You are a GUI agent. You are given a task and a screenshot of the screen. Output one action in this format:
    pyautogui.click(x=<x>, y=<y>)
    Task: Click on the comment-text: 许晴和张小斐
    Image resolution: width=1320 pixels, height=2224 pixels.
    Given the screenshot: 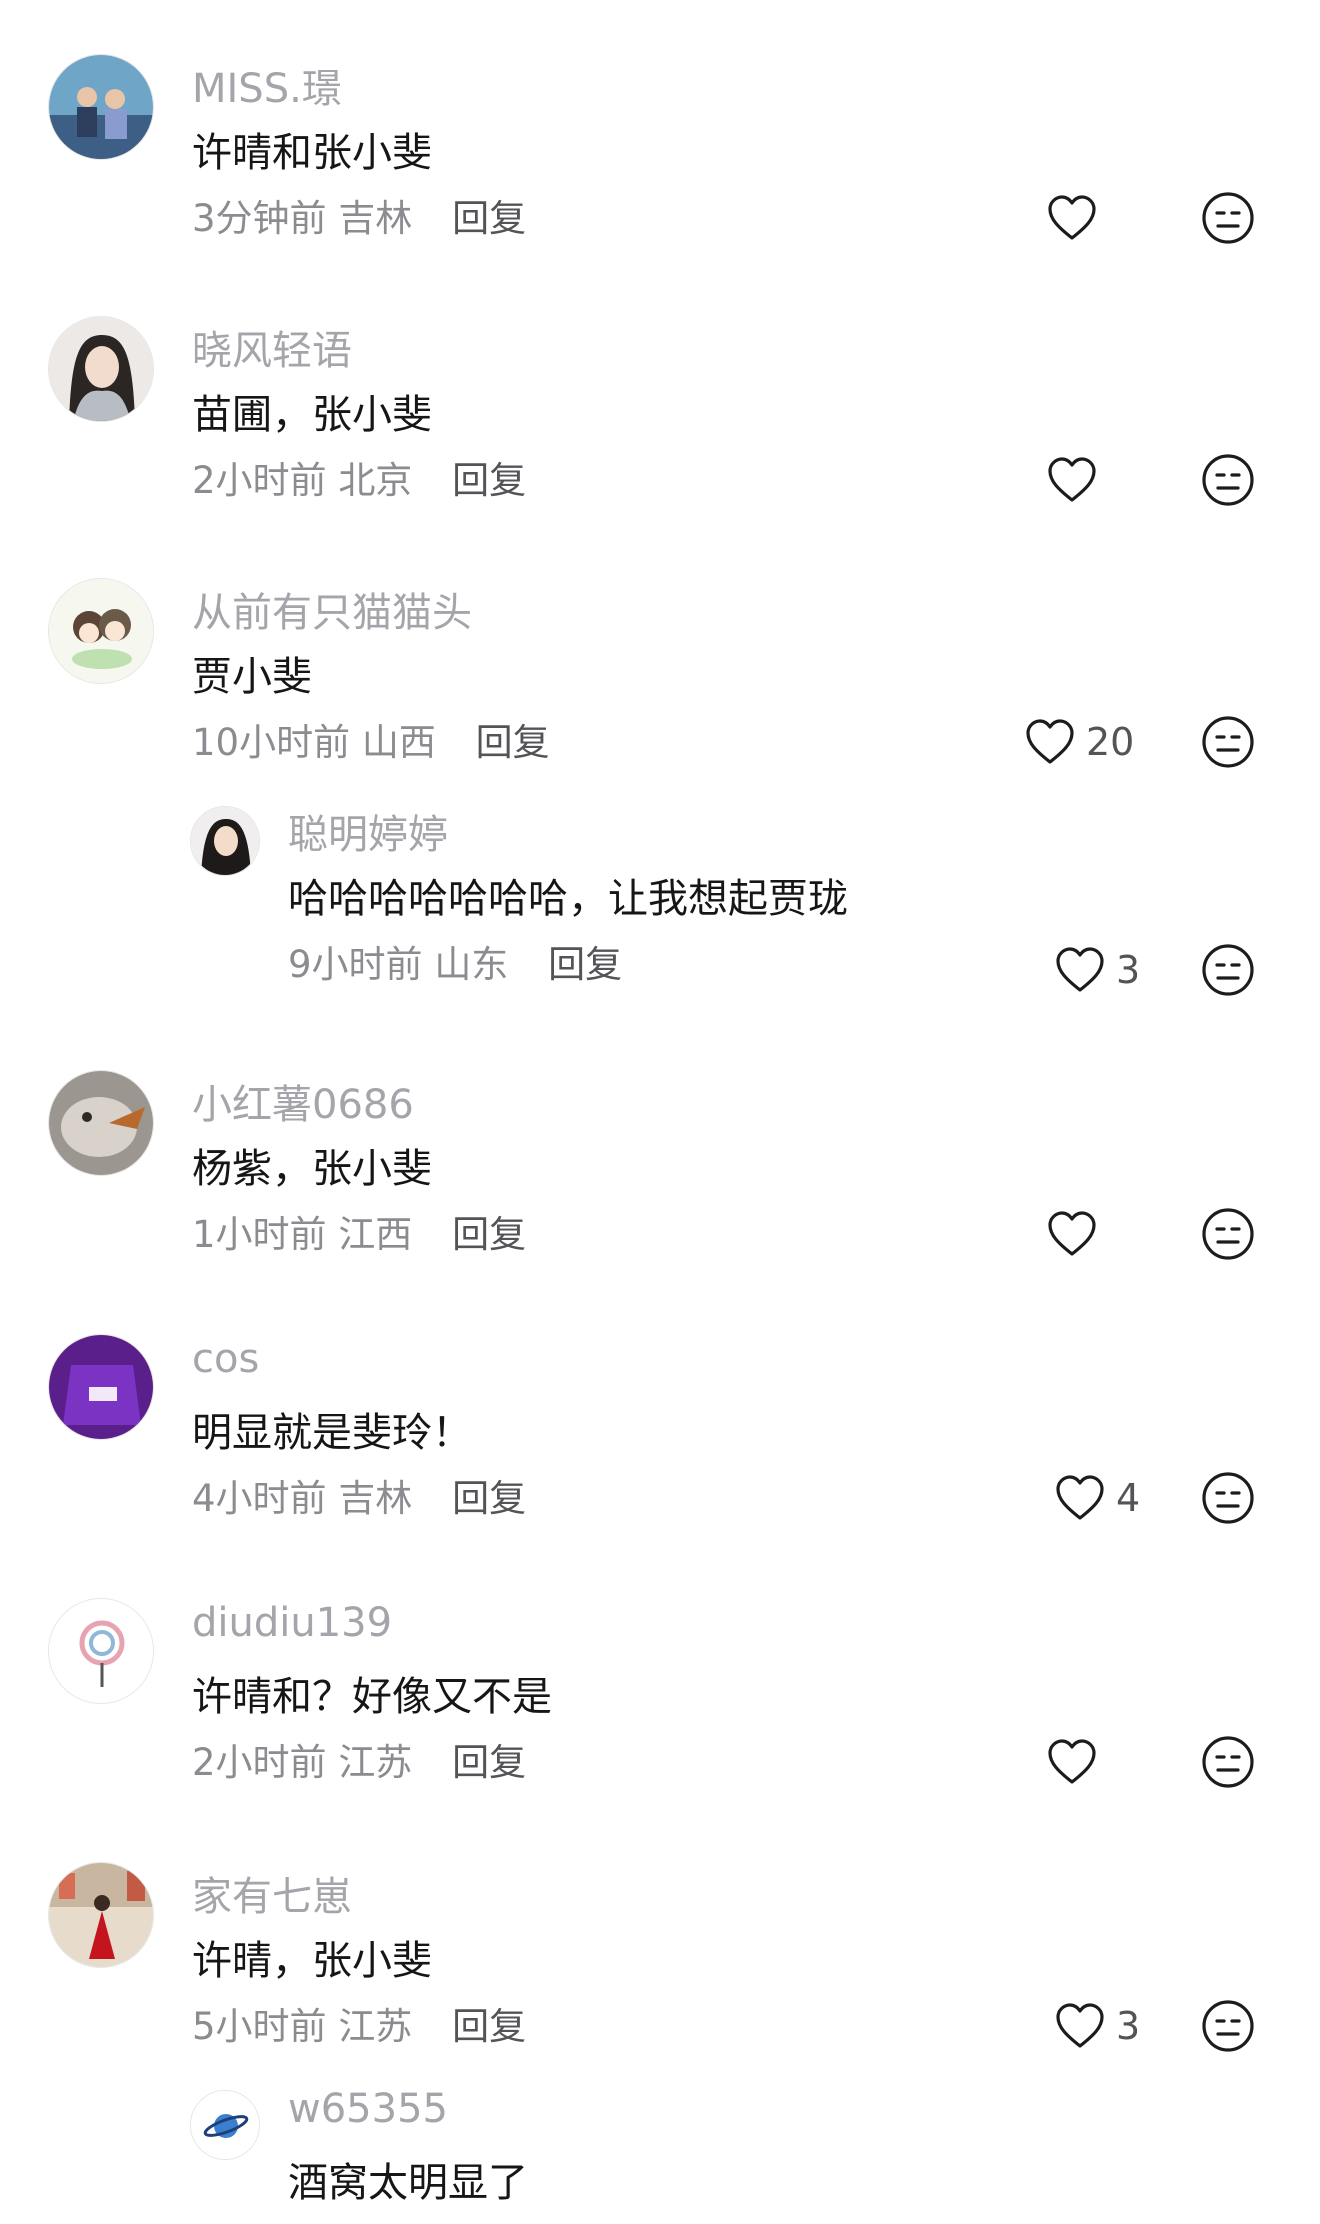 What is the action you would take?
    pyautogui.click(x=312, y=153)
    